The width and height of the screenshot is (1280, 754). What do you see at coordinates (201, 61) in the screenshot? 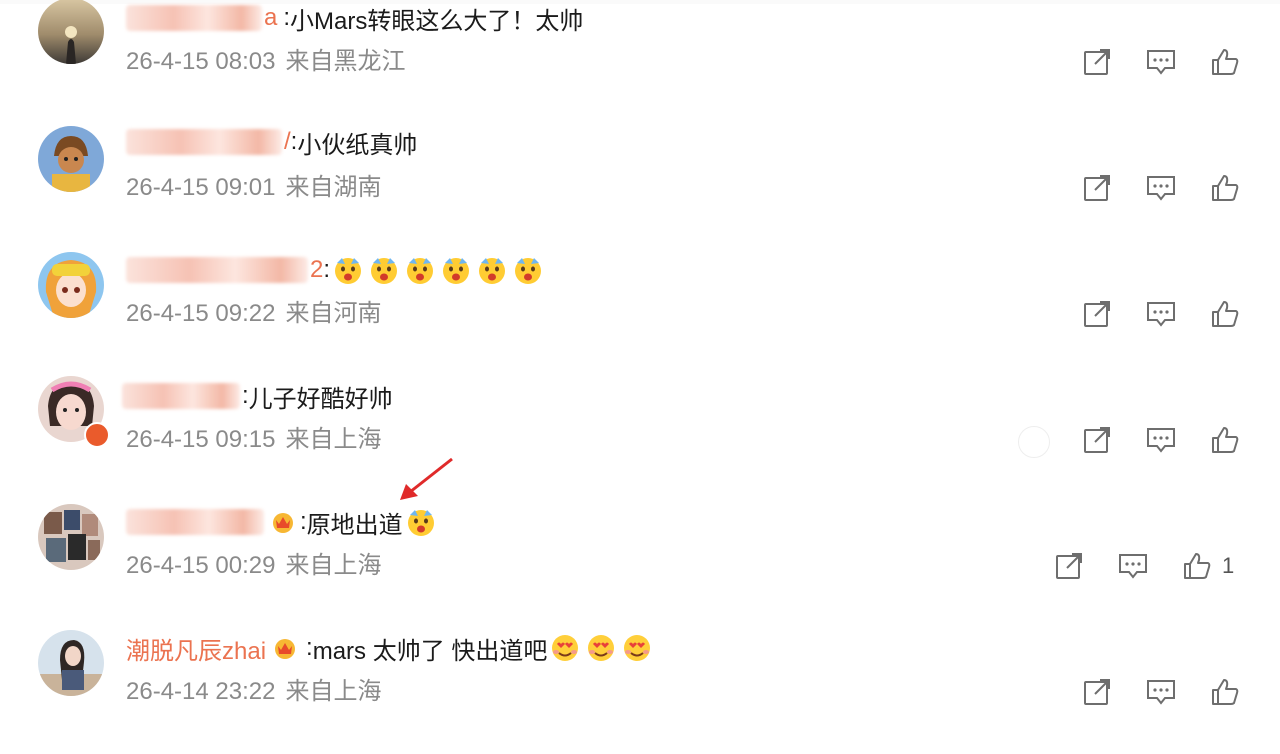
I see `comment-time: 26-4-15 08:03` at bounding box center [201, 61].